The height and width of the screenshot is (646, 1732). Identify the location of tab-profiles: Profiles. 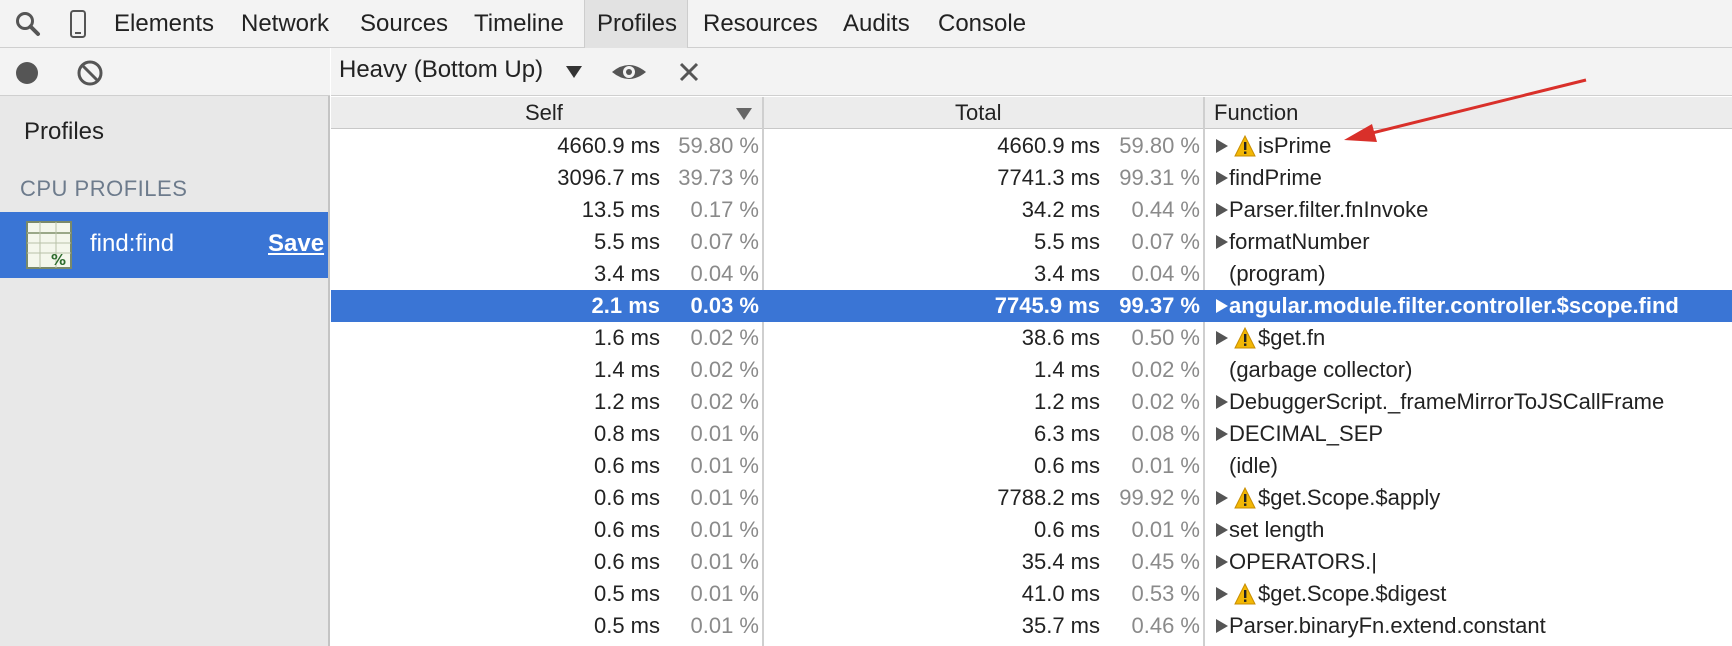
(636, 24).